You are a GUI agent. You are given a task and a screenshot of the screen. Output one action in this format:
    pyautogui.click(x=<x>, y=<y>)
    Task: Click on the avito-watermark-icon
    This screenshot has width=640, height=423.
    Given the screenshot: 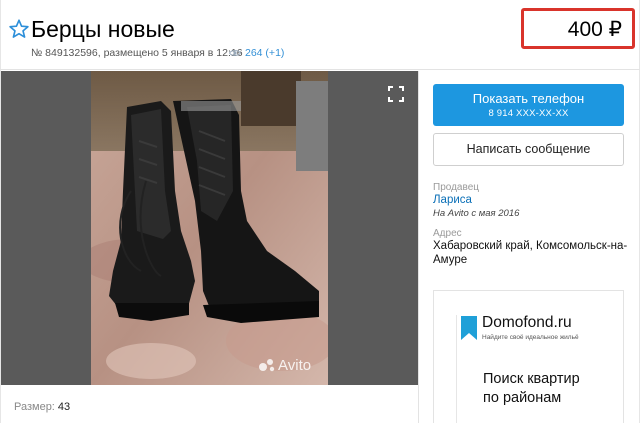 What is the action you would take?
    pyautogui.click(x=267, y=365)
    